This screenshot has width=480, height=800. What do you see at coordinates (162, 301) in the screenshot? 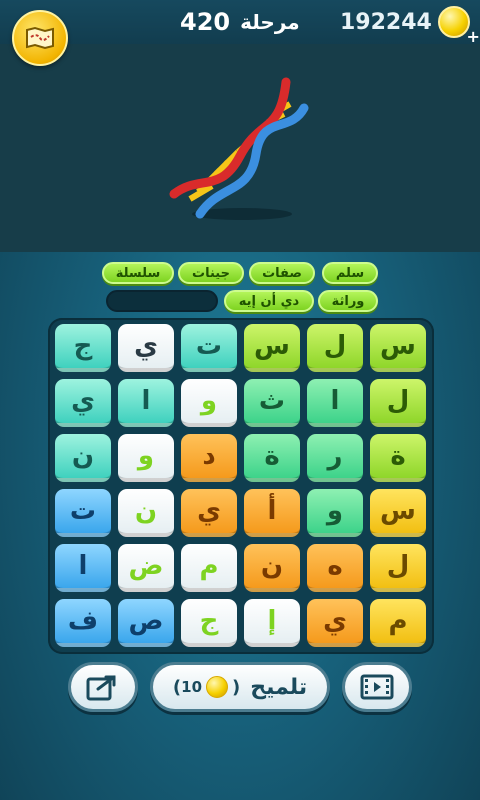
I see `answer-slot-empty` at bounding box center [162, 301].